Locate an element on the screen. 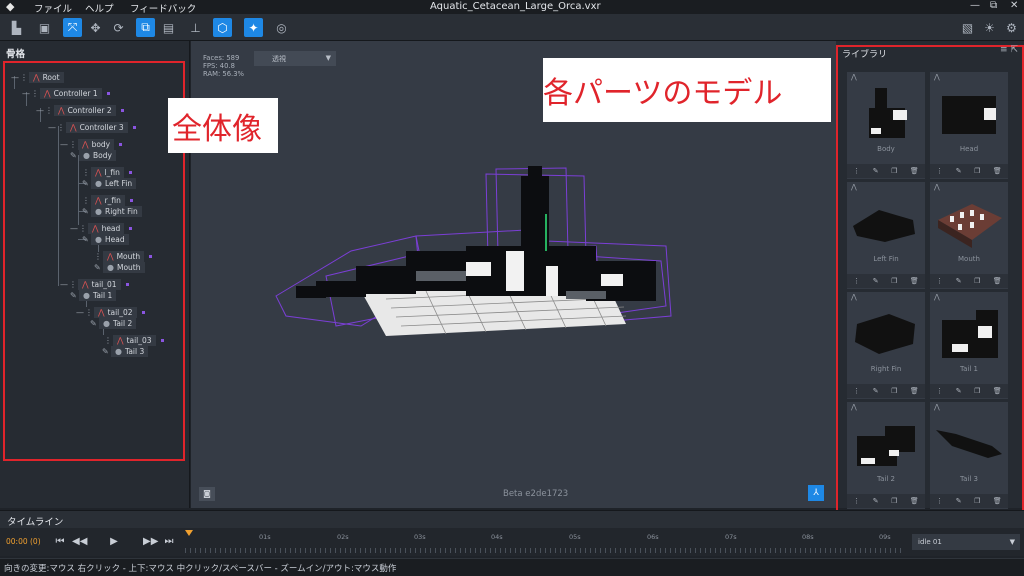 Image resolution: width=1024 pixels, height=576 pixels. step-forward-icon: ▶▶ is located at coordinates (150, 542).